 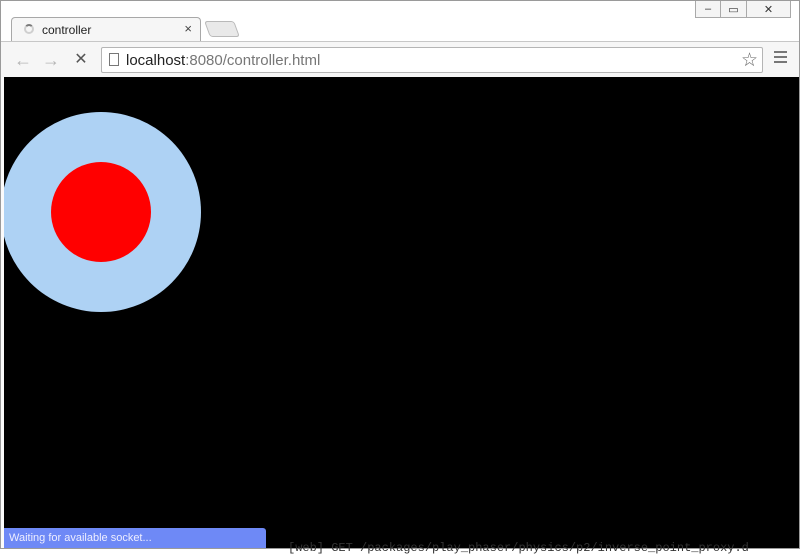 What do you see at coordinates (222, 29) in the screenshot?
I see `new-tab-button` at bounding box center [222, 29].